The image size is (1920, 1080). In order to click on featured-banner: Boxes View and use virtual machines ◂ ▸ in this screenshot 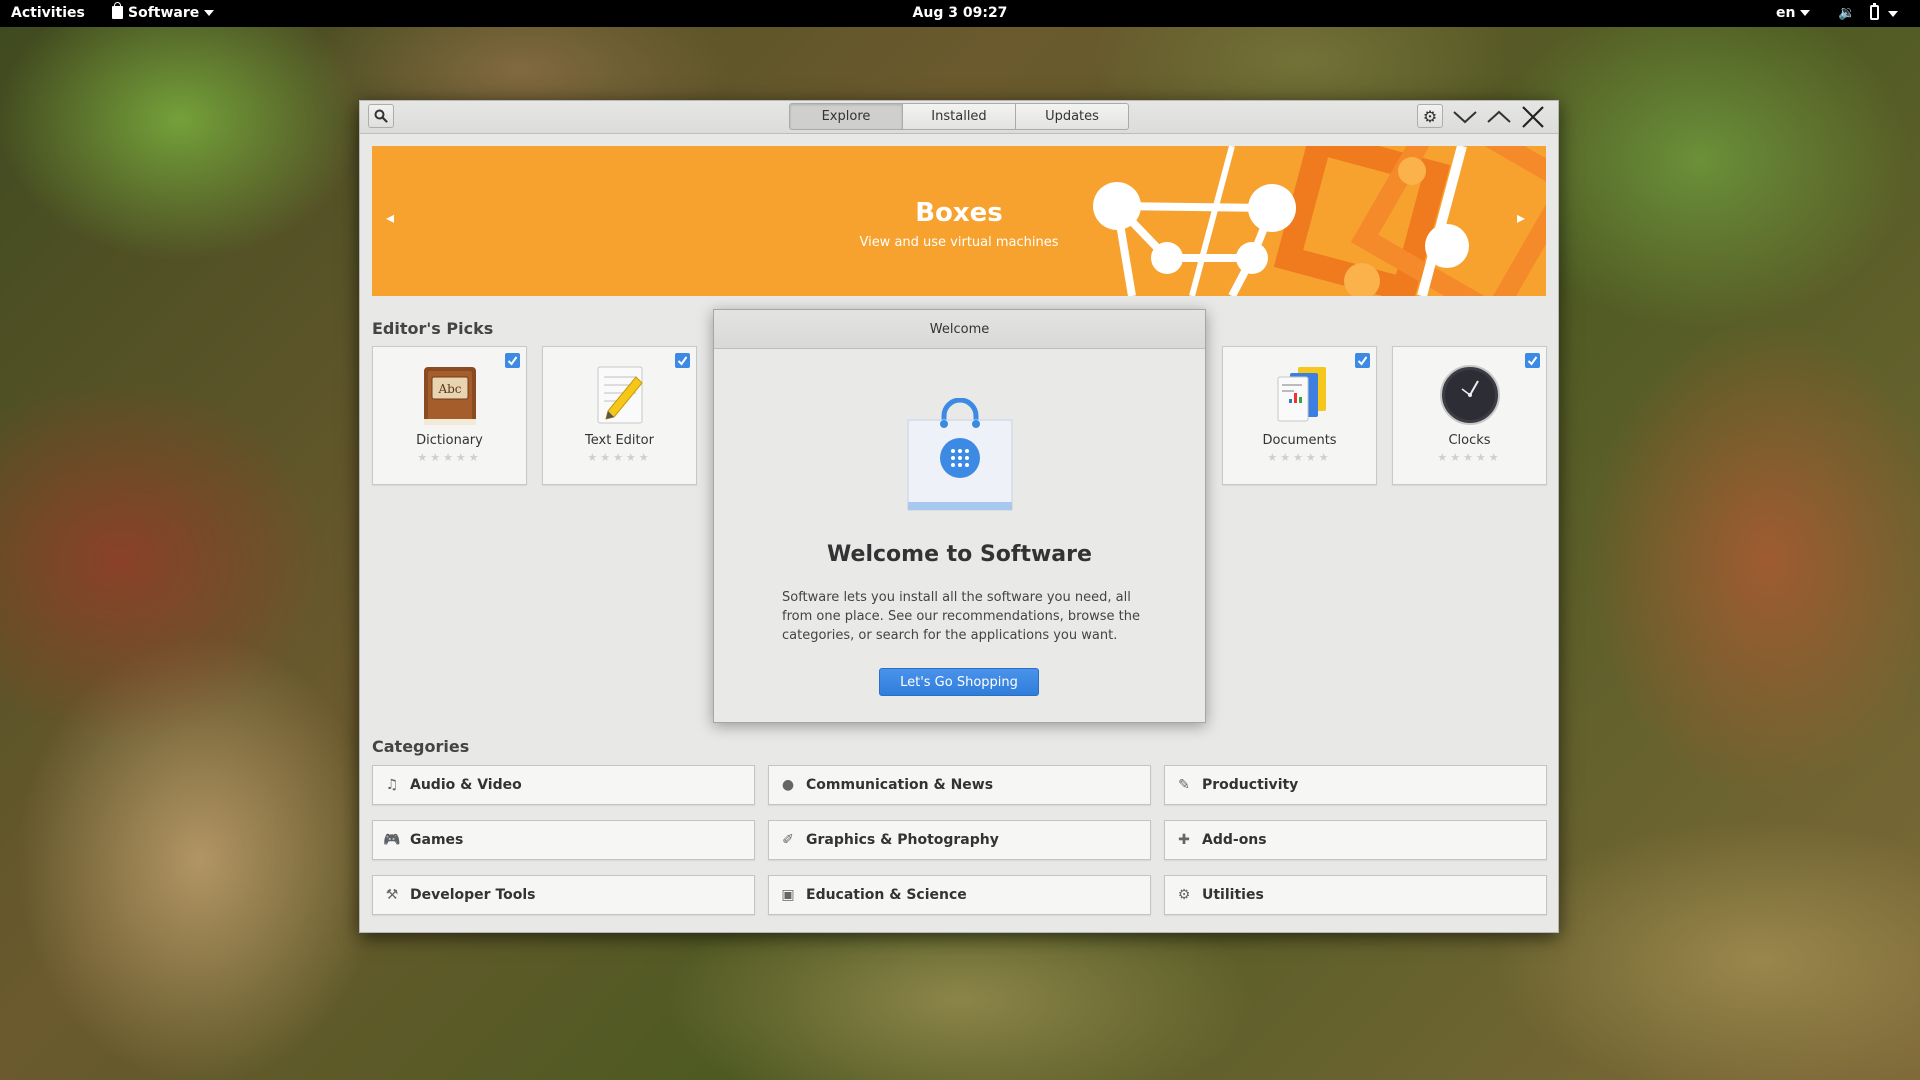, I will do `click(959, 221)`.